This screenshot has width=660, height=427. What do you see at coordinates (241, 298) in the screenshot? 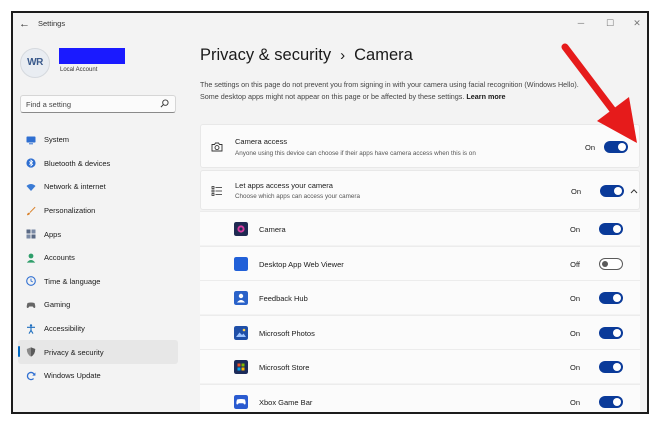
I see `feedback-hub-icon` at bounding box center [241, 298].